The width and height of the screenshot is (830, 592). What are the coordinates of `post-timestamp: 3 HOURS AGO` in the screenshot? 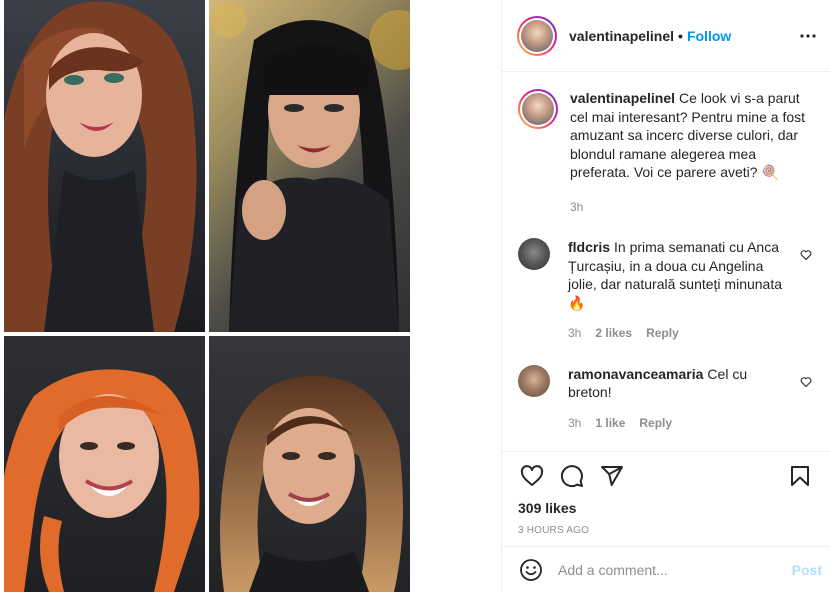 It's located at (666, 530).